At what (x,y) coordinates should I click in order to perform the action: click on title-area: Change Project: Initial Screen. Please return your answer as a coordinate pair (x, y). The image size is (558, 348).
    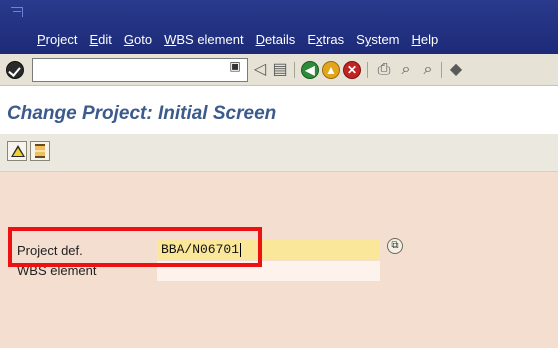
    Looking at the image, I should click on (279, 110).